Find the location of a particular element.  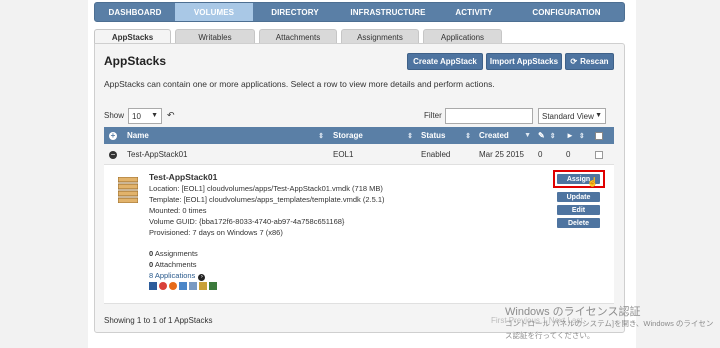

column-attachments: ✎ ⇕ is located at coordinates (550, 135).